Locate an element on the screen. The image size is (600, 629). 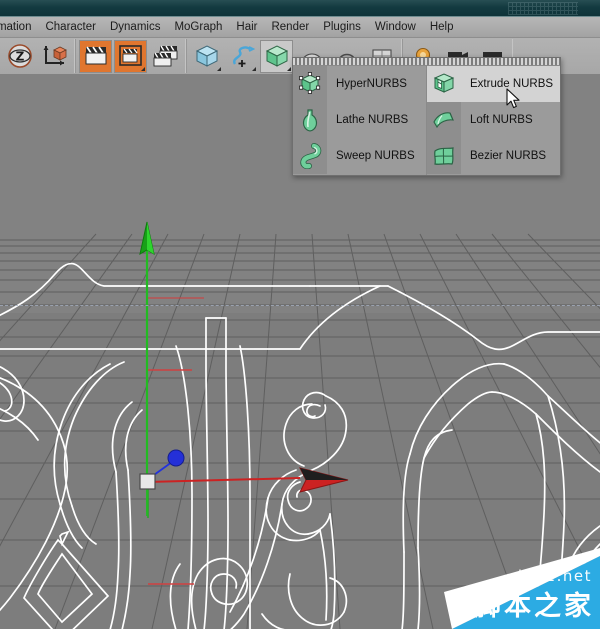
gizmo-origin-cube is located at coordinates (147, 481).